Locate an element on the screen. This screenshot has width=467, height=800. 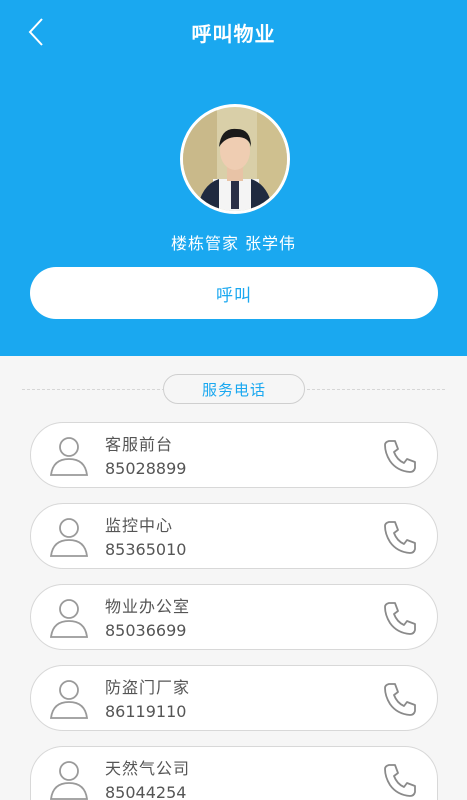
contact-name: 物业办公室 is located at coordinates (148, 606).